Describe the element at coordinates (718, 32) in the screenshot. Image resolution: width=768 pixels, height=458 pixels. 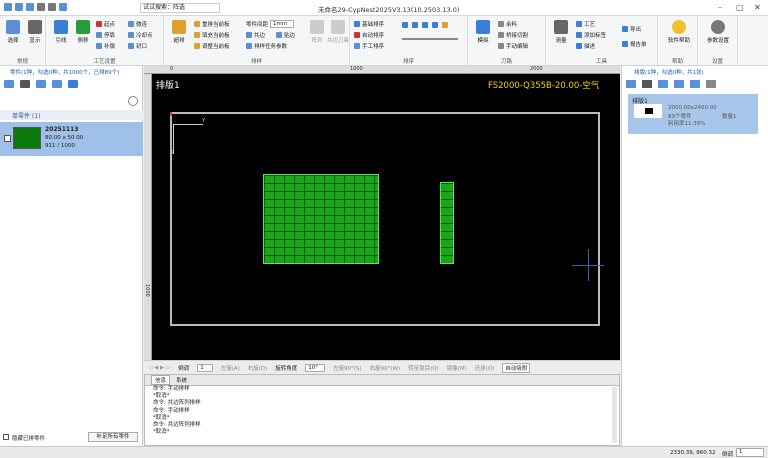
I see `param-settings-button: 参数设置` at that location.